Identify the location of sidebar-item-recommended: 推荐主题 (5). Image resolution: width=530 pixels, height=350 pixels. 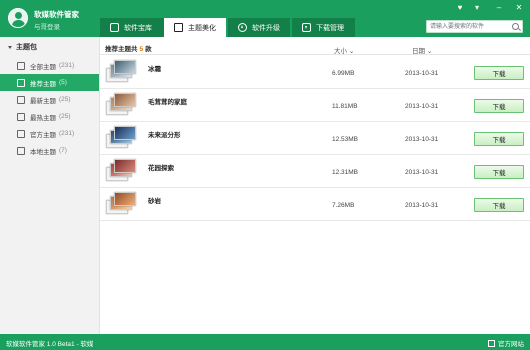
(49, 82).